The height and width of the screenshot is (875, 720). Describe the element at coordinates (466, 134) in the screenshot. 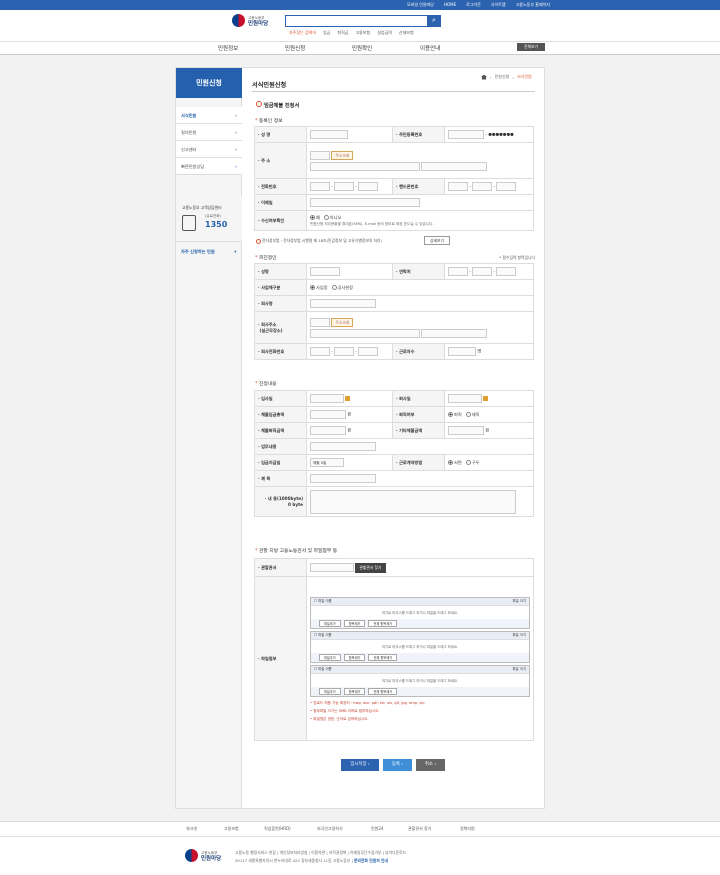

I see `rrn-front-field` at that location.